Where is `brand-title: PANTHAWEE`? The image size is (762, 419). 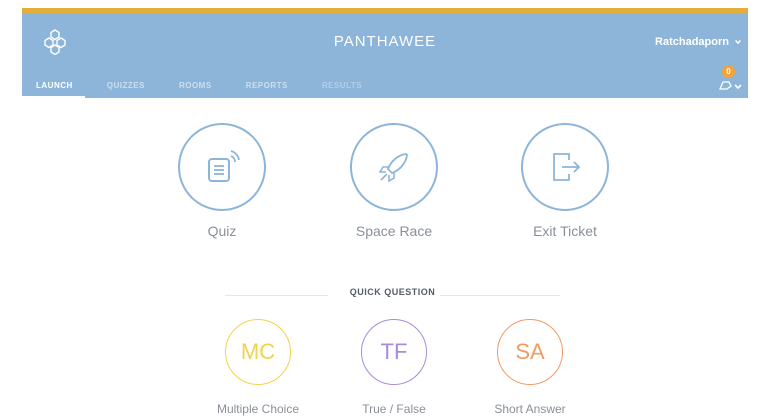 brand-title: PANTHAWEE is located at coordinates (385, 41).